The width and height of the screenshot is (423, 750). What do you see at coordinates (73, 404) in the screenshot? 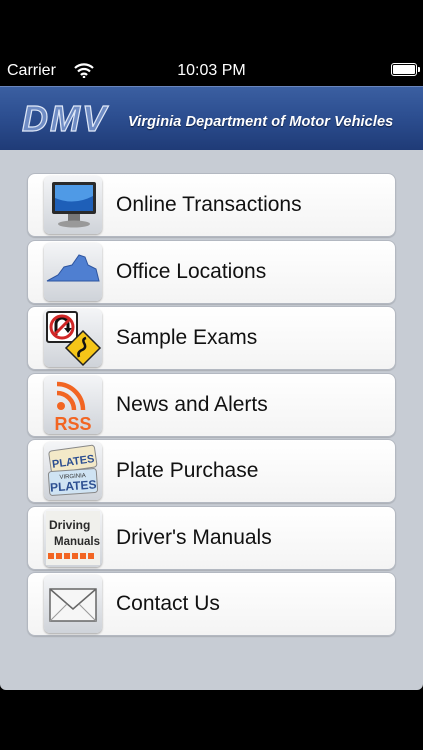
I see `rss-icon: RSS` at bounding box center [73, 404].